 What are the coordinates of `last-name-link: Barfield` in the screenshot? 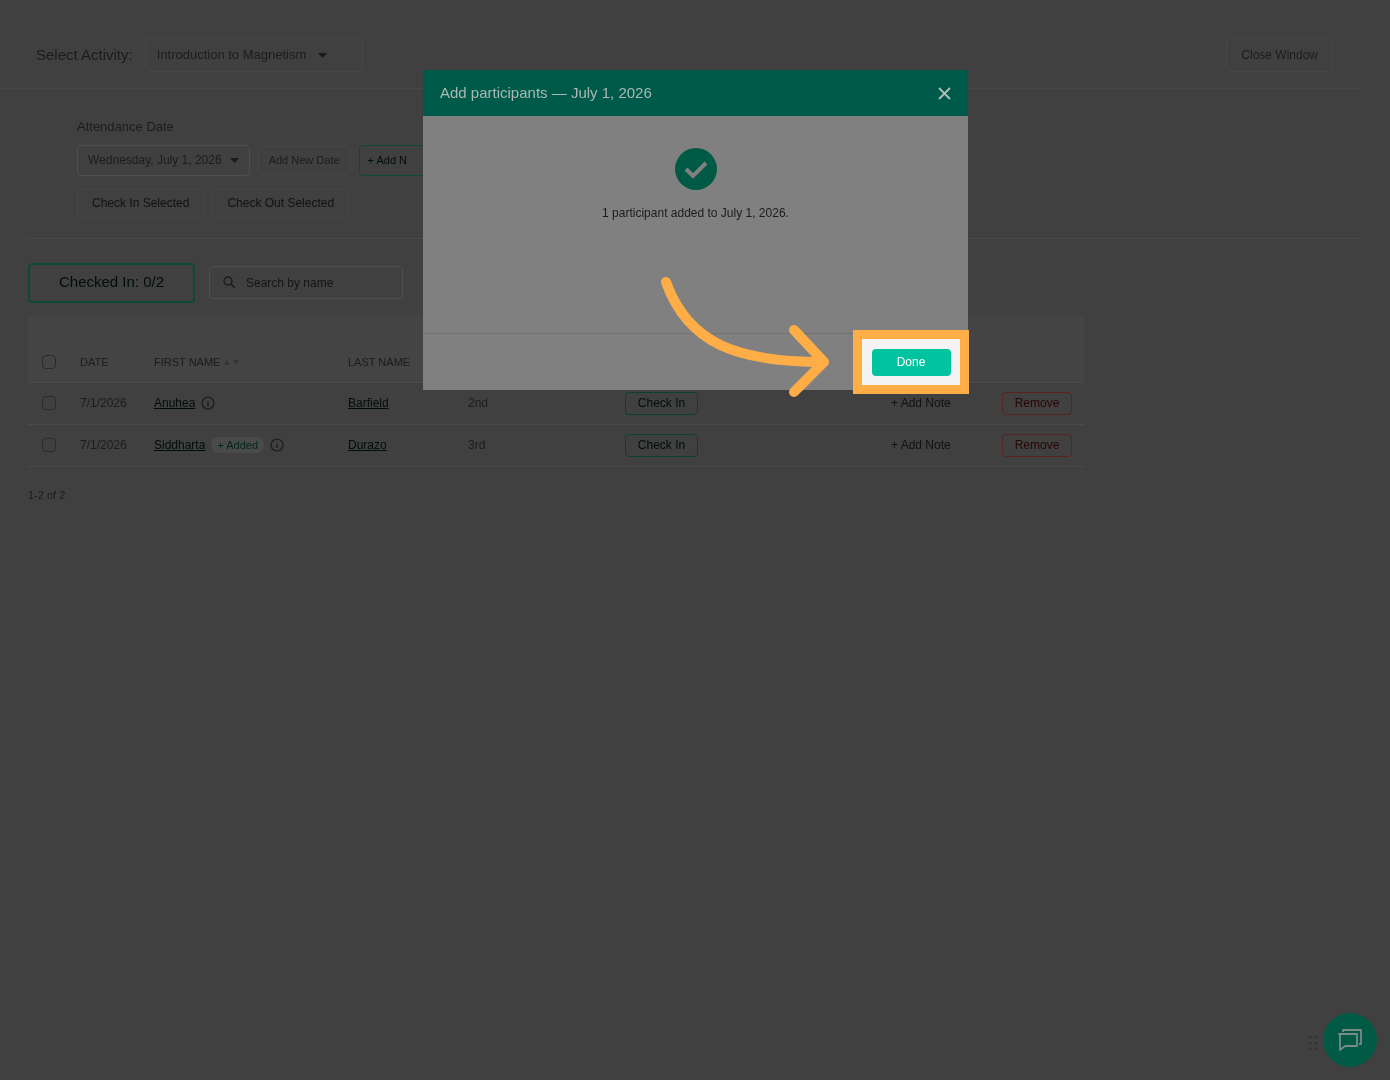 It's located at (408, 403).